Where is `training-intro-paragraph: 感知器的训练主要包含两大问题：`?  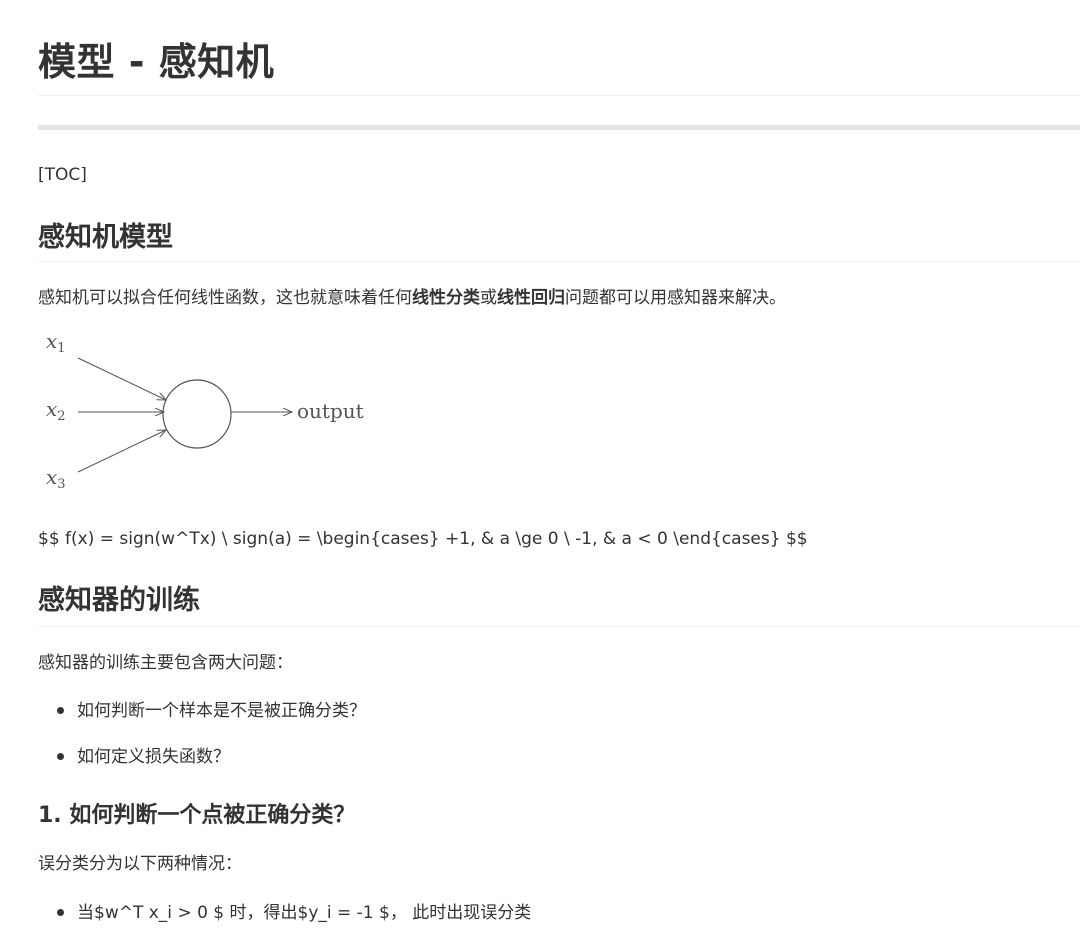 training-intro-paragraph: 感知器的训练主要包含两大问题： is located at coordinates (165, 663).